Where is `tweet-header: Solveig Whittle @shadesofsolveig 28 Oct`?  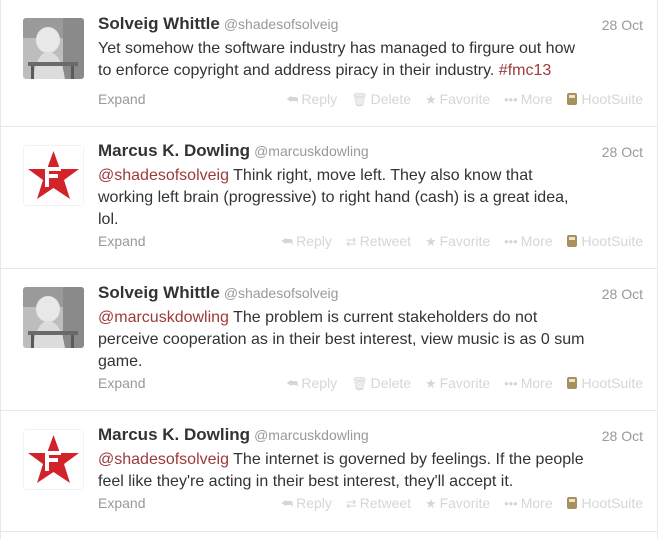 tweet-header: Solveig Whittle @shadesofsolveig 28 Oct is located at coordinates (370, 295).